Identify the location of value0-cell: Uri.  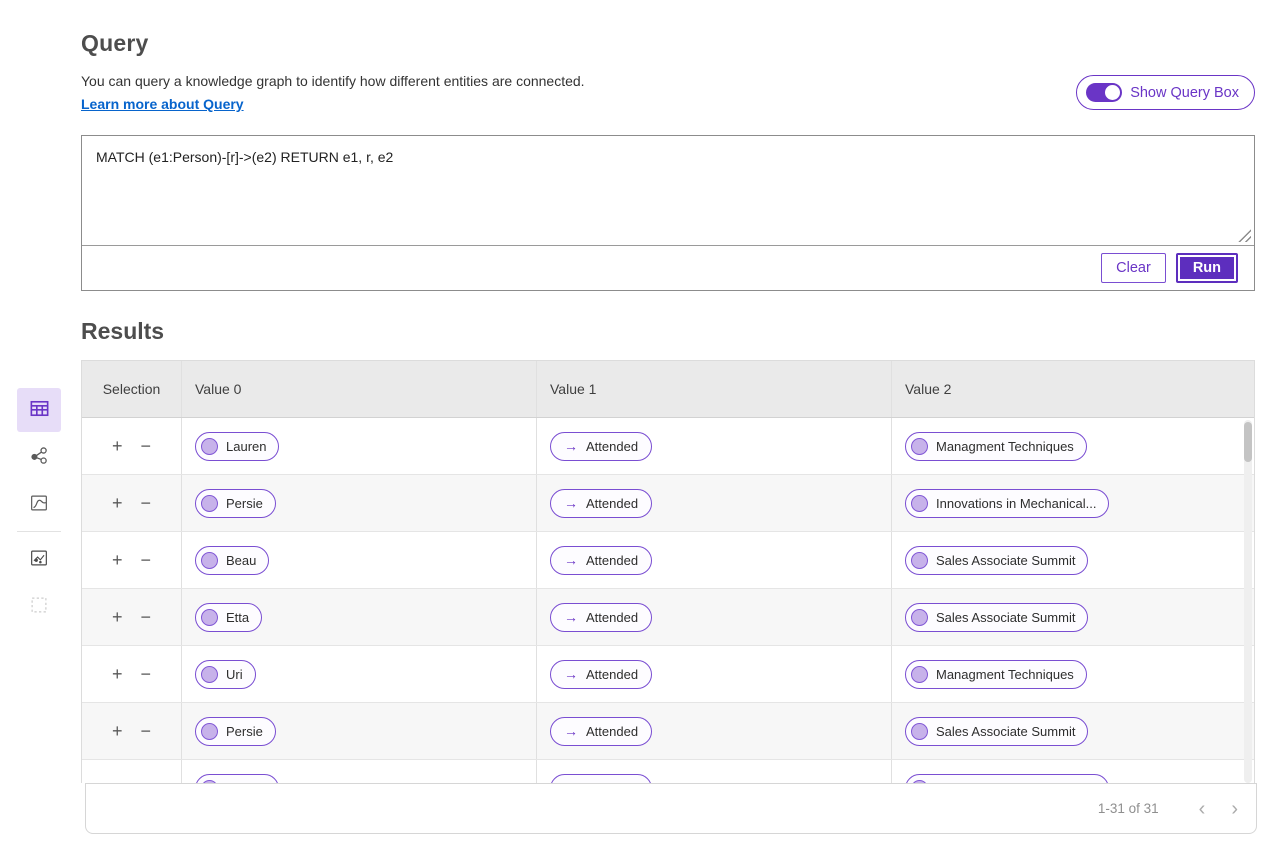
(359, 674).